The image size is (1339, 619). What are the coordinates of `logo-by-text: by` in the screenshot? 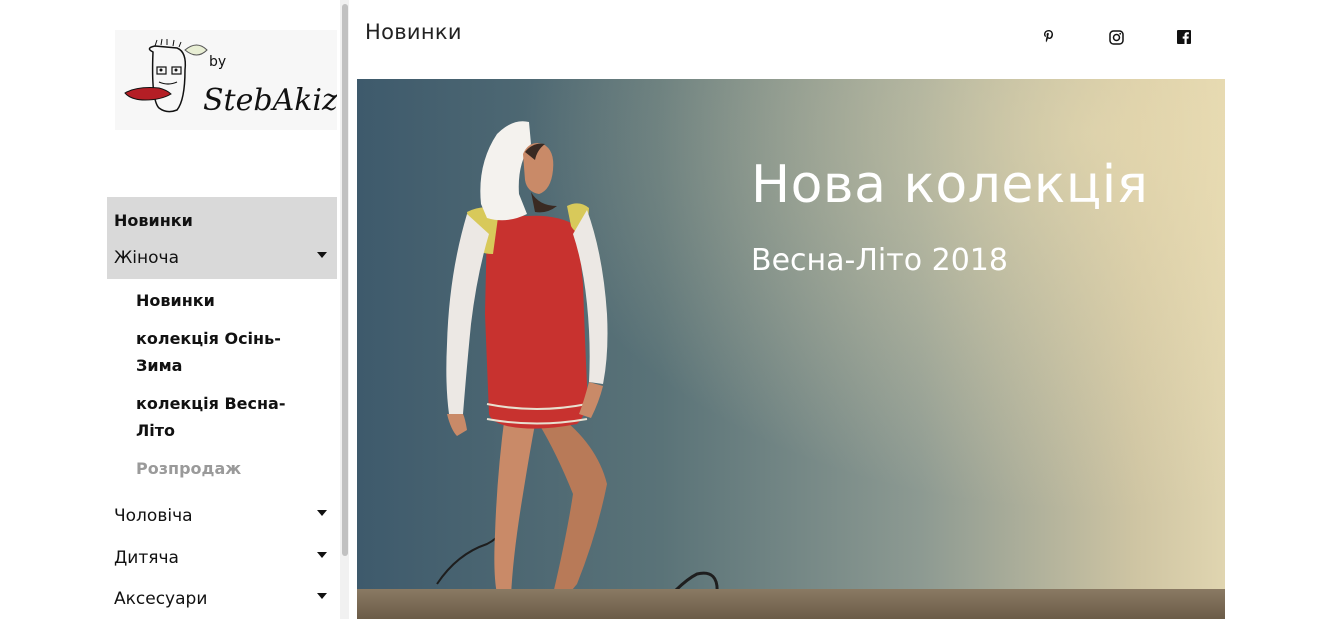 It's located at (217, 62).